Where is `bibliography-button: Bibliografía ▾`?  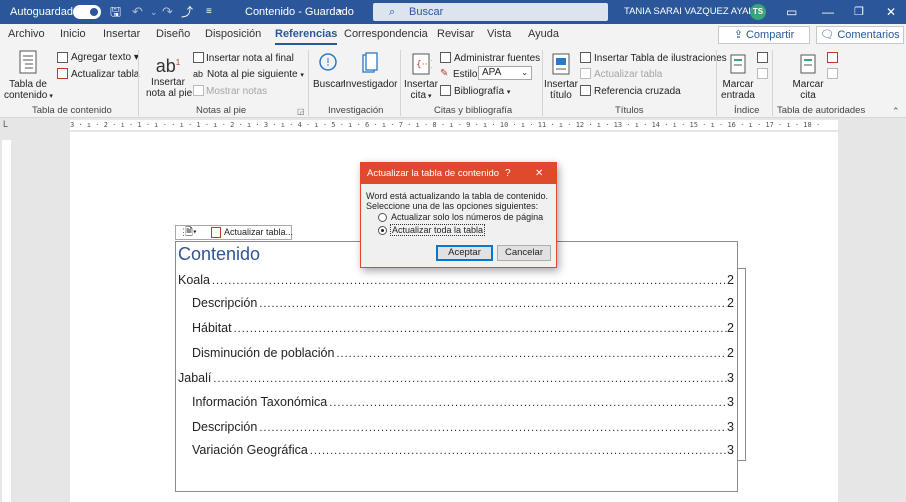
bibliography-button: Bibliografía ▾ is located at coordinates (482, 92).